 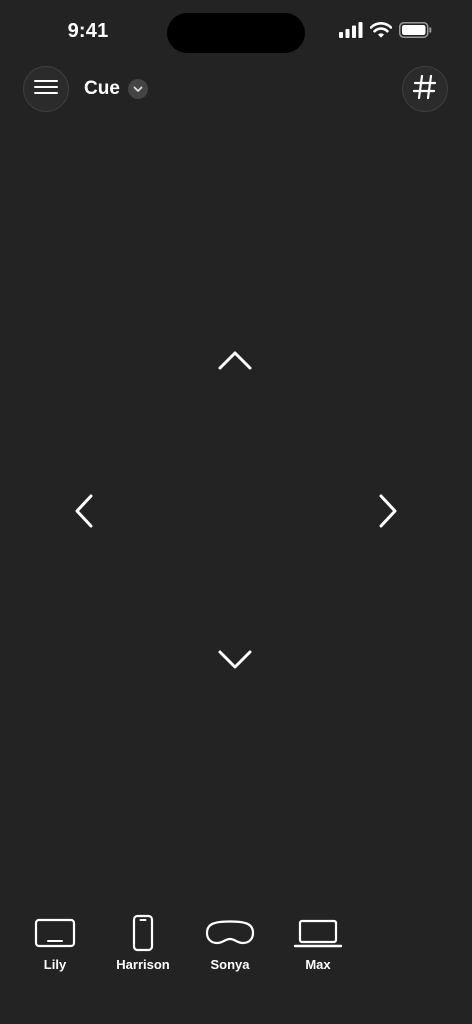 I want to click on hashtag-icon, so click(x=424, y=89).